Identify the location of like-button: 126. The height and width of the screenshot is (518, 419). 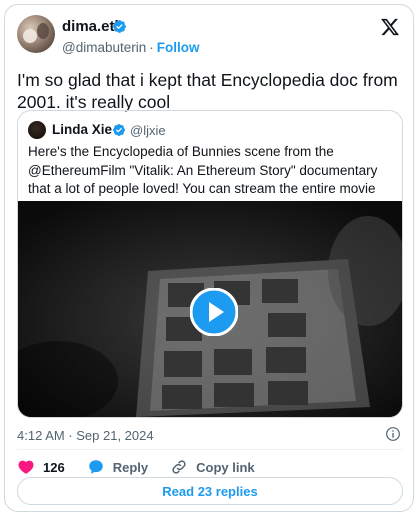
(41, 467).